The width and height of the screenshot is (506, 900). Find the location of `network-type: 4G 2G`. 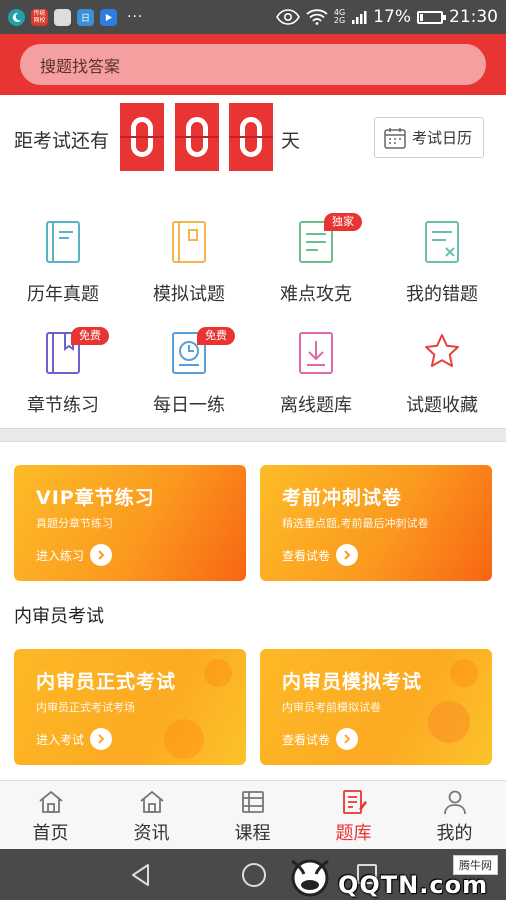

network-type: 4G 2G is located at coordinates (339, 16).